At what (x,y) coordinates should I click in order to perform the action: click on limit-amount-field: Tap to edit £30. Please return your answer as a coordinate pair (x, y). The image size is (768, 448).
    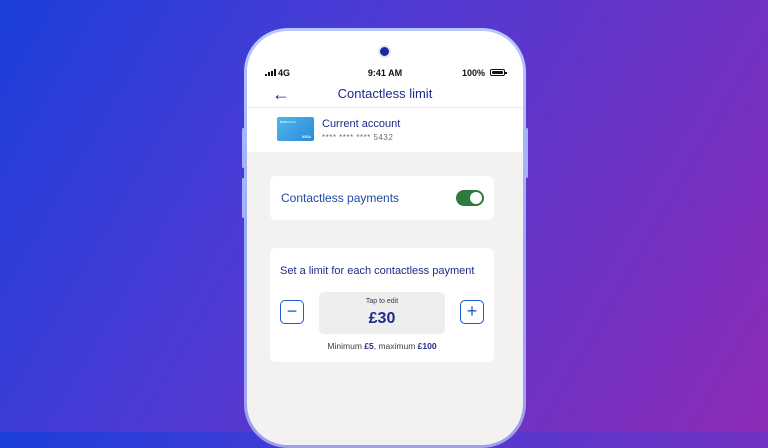
    Looking at the image, I should click on (382, 313).